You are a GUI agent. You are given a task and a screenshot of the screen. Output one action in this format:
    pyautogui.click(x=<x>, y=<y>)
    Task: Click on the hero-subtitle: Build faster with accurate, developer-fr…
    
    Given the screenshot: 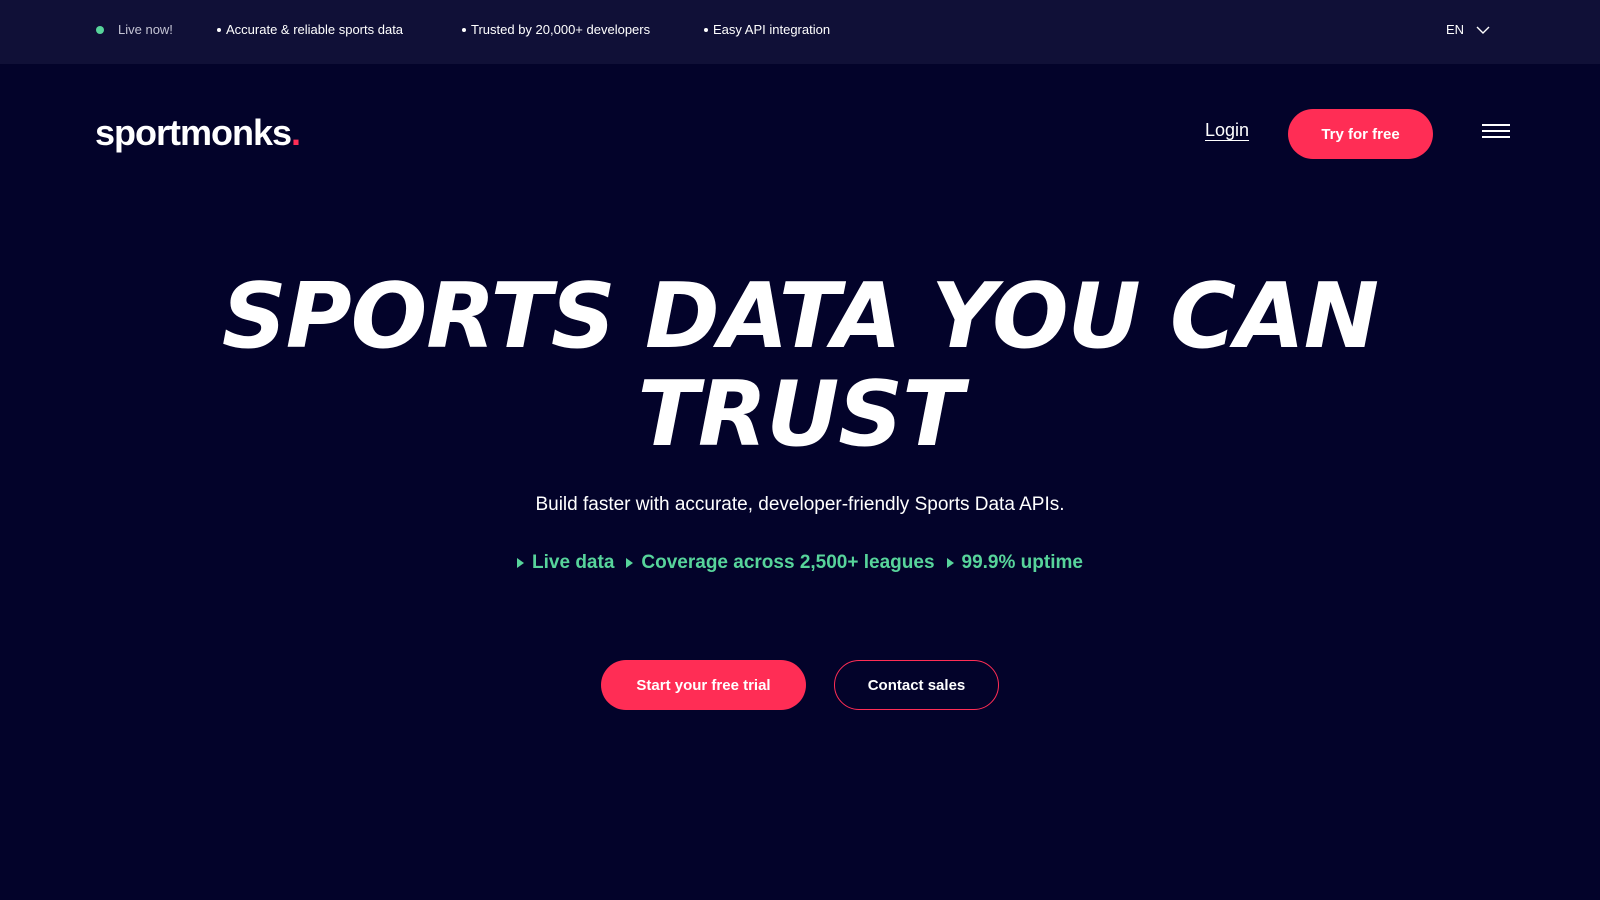 What is the action you would take?
    pyautogui.click(x=800, y=504)
    